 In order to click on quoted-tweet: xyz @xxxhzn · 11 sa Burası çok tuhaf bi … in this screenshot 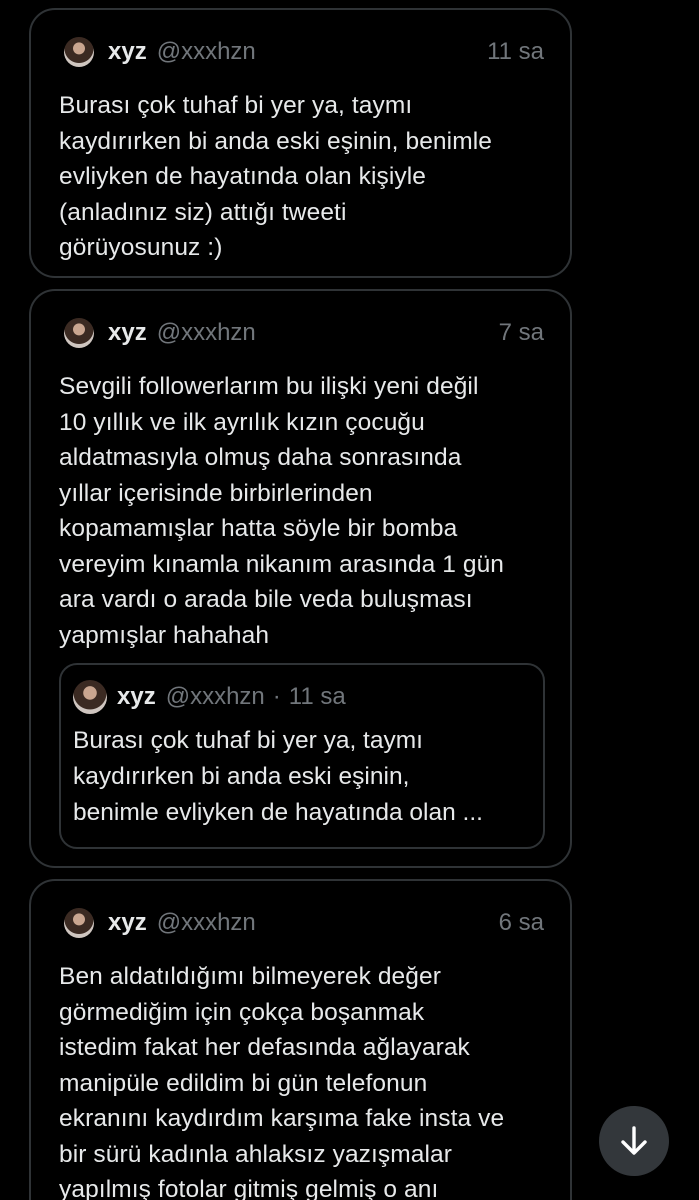, I will do `click(302, 756)`.